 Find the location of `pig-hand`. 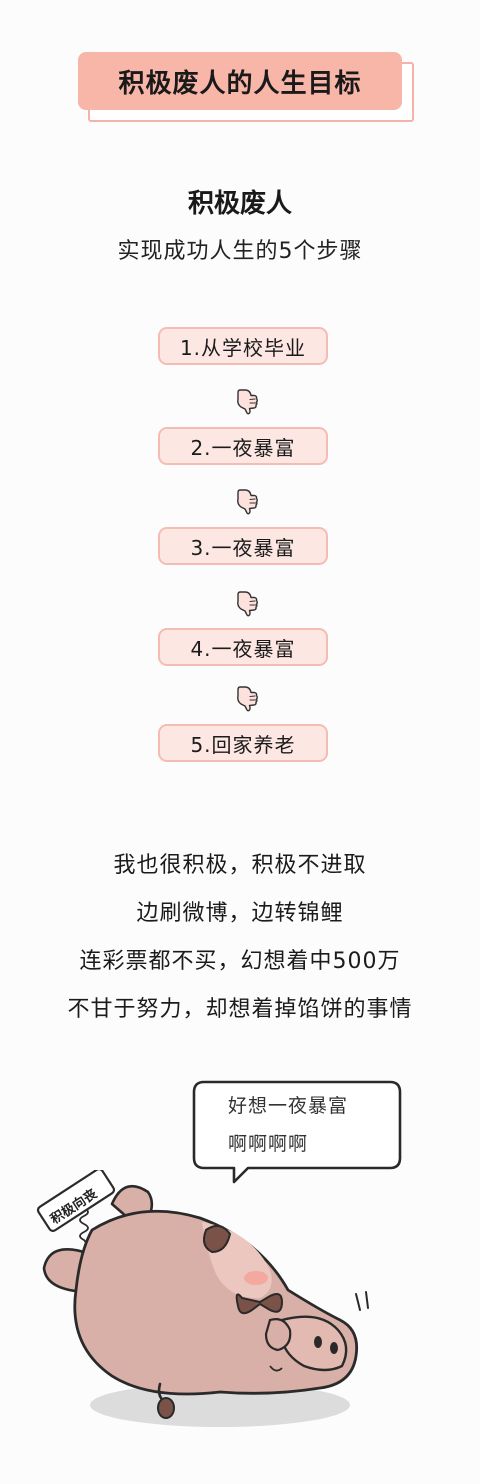

pig-hand is located at coordinates (278, 1335).